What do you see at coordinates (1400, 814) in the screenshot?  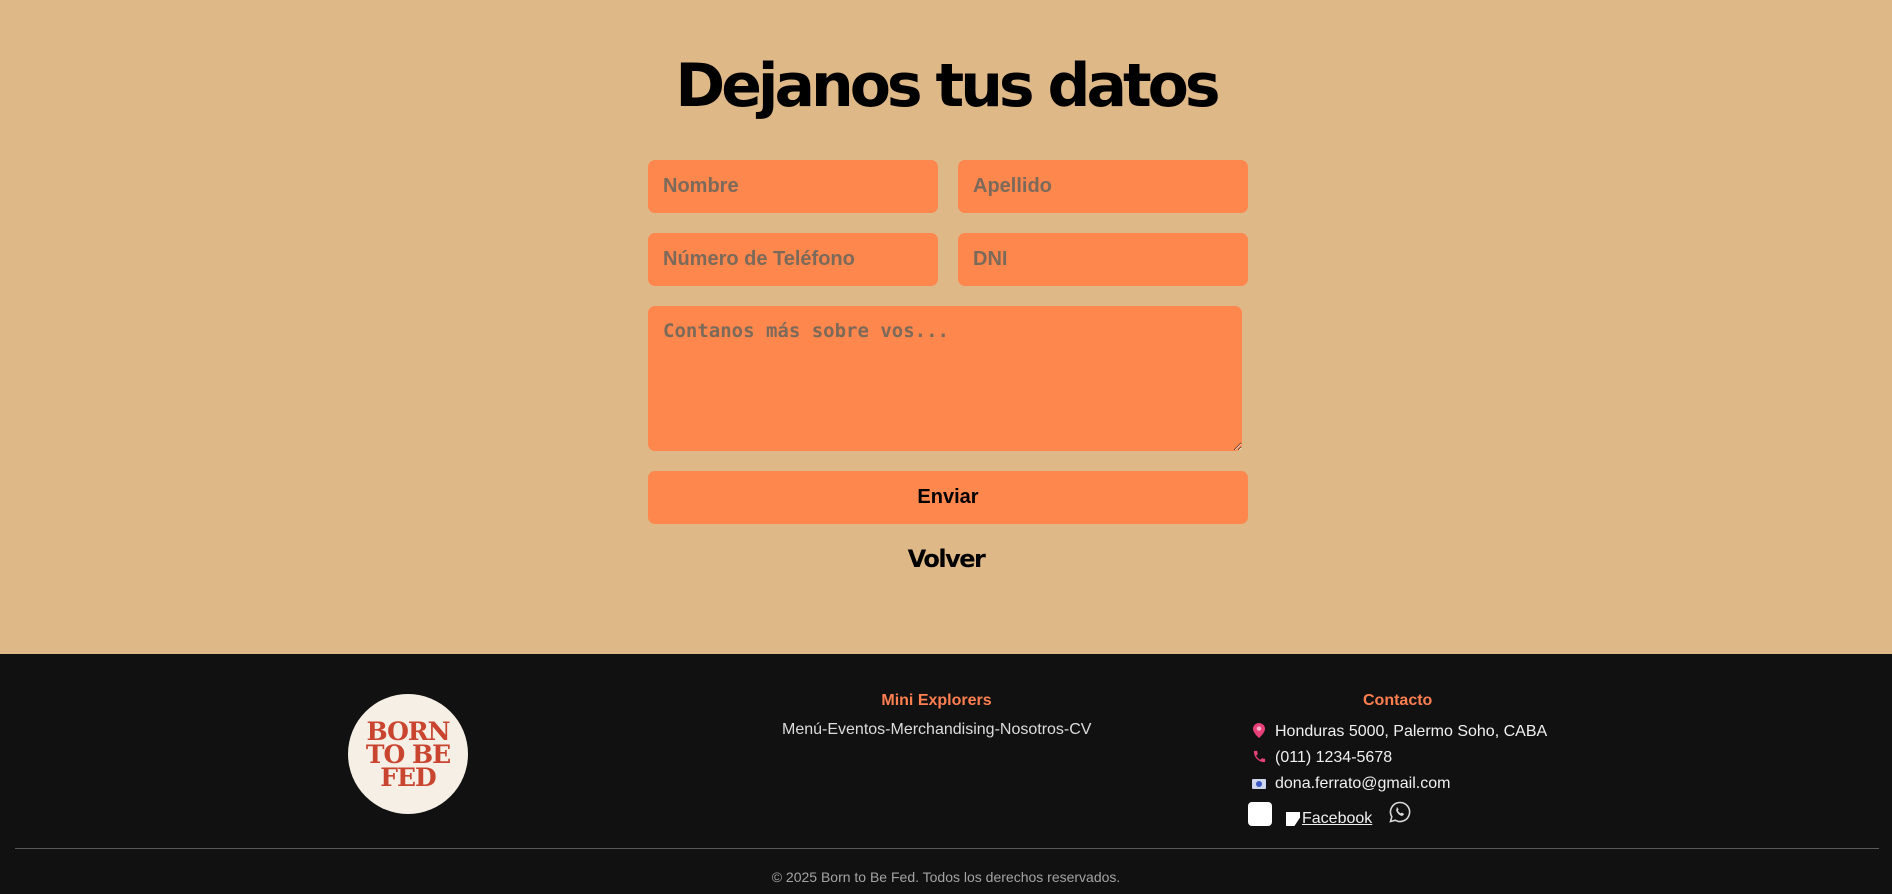 I see `whatsapp-icon` at bounding box center [1400, 814].